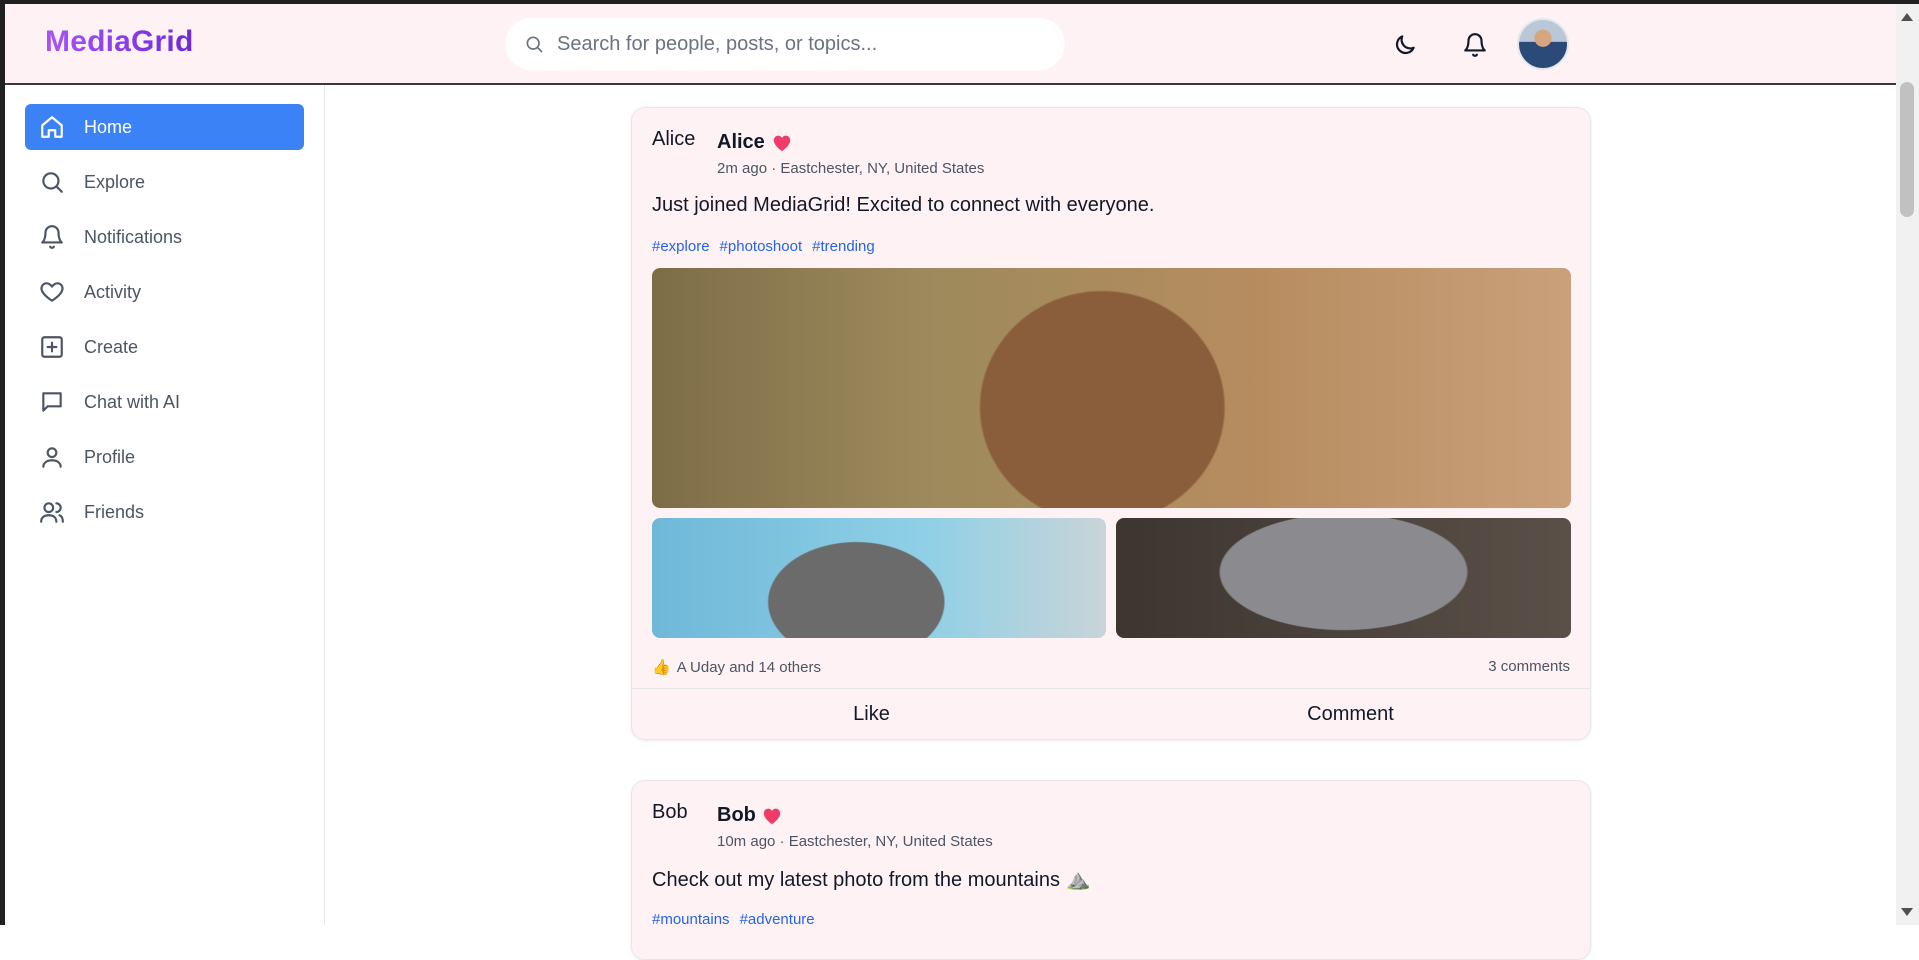  I want to click on author-avatar: Bob, so click(675, 824).